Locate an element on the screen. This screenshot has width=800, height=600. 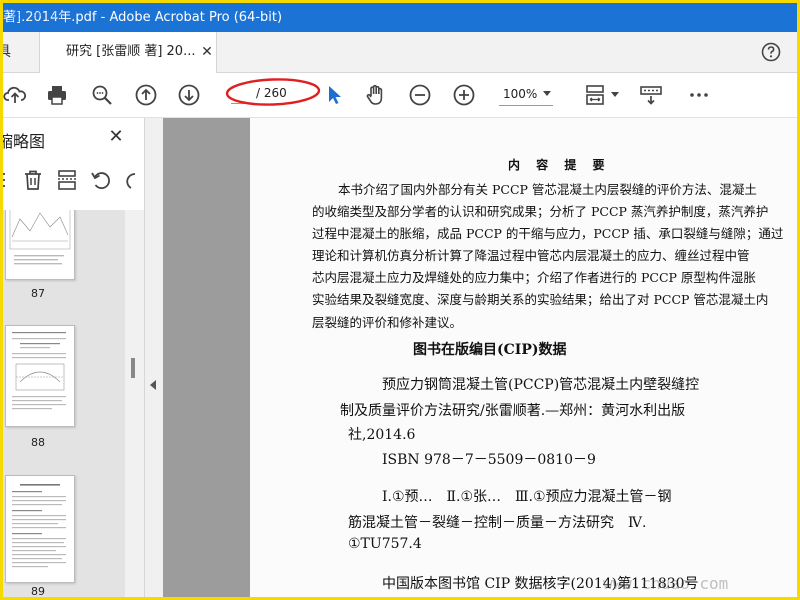
cip-line: ISBN 978－7－5509－0810－9 is located at coordinates (489, 460).